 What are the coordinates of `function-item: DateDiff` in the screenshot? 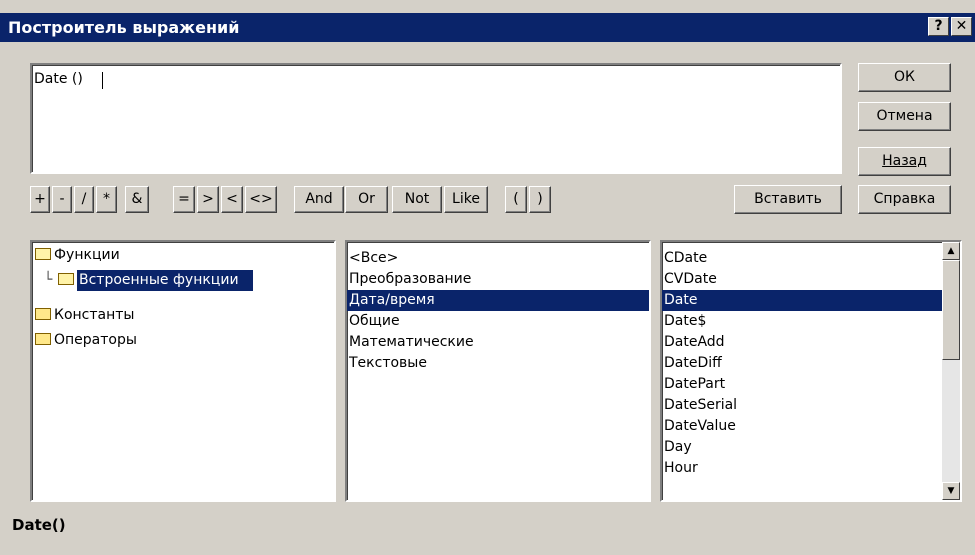 It's located at (802, 363).